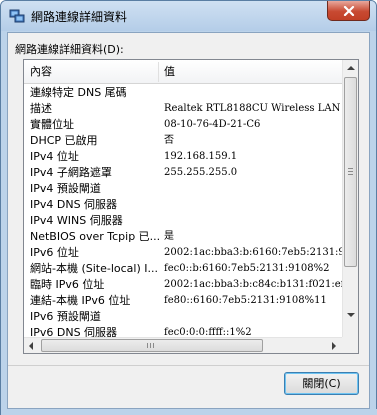 The image size is (377, 415). I want to click on property-name: IPv4 預設閘道, so click(65, 188).